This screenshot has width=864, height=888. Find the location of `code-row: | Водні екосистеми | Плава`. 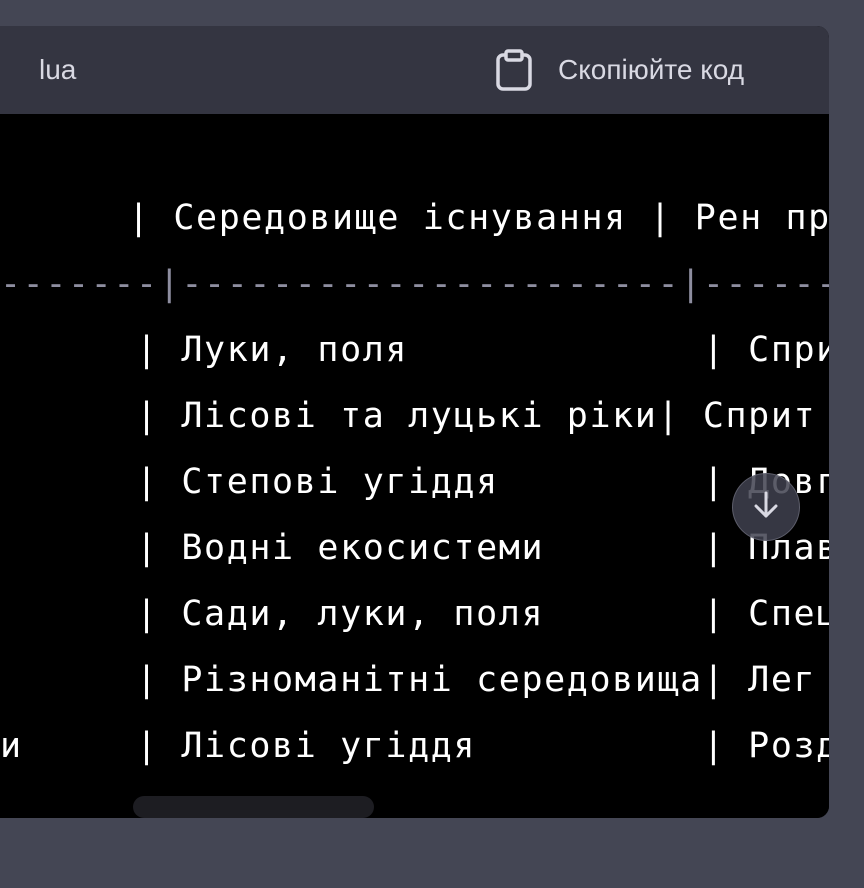

code-row: | Водні екосистеми | Плава is located at coordinates (414, 548).